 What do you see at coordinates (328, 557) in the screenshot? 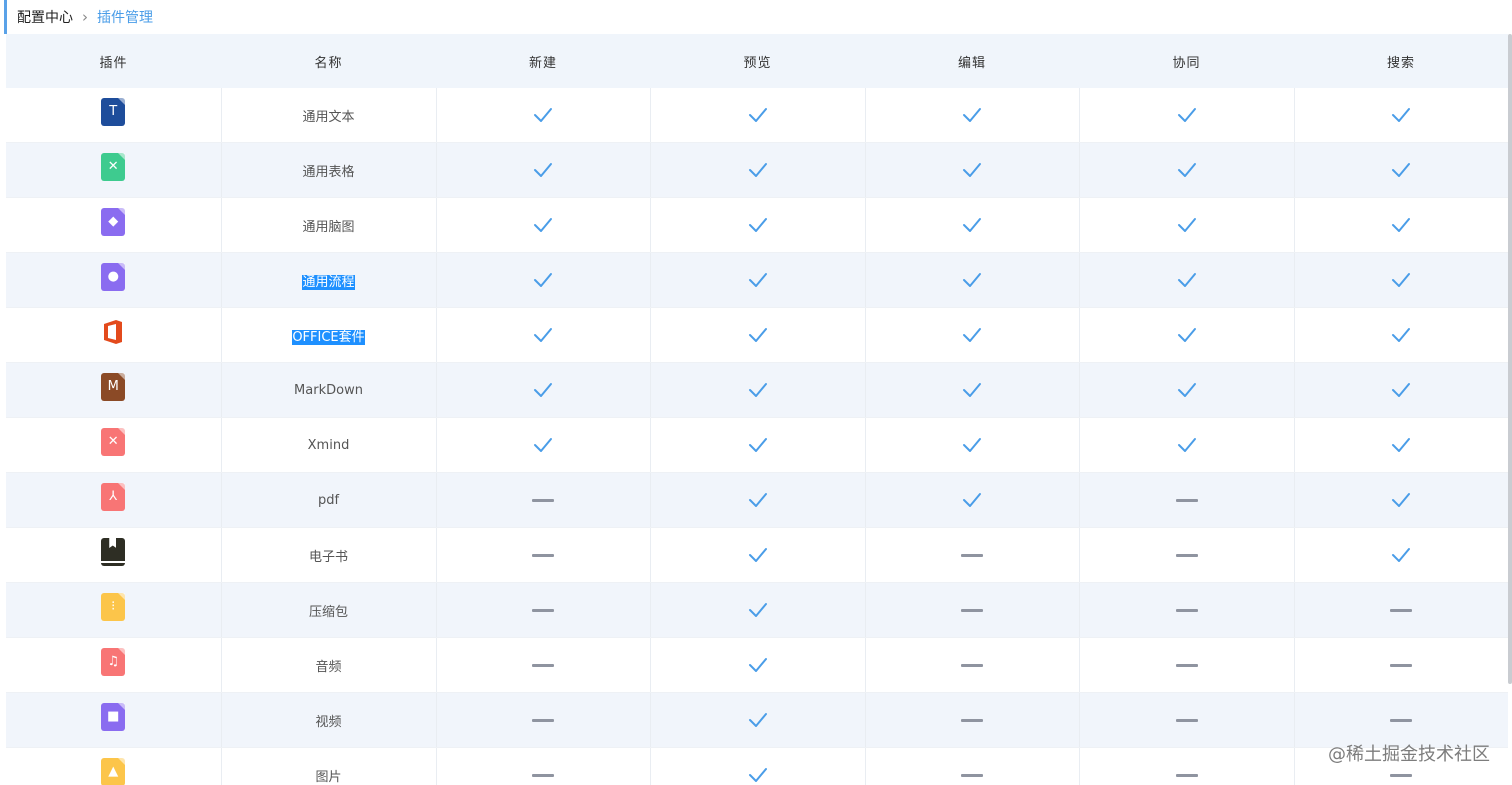
I see `plugin-name: 电子书` at bounding box center [328, 557].